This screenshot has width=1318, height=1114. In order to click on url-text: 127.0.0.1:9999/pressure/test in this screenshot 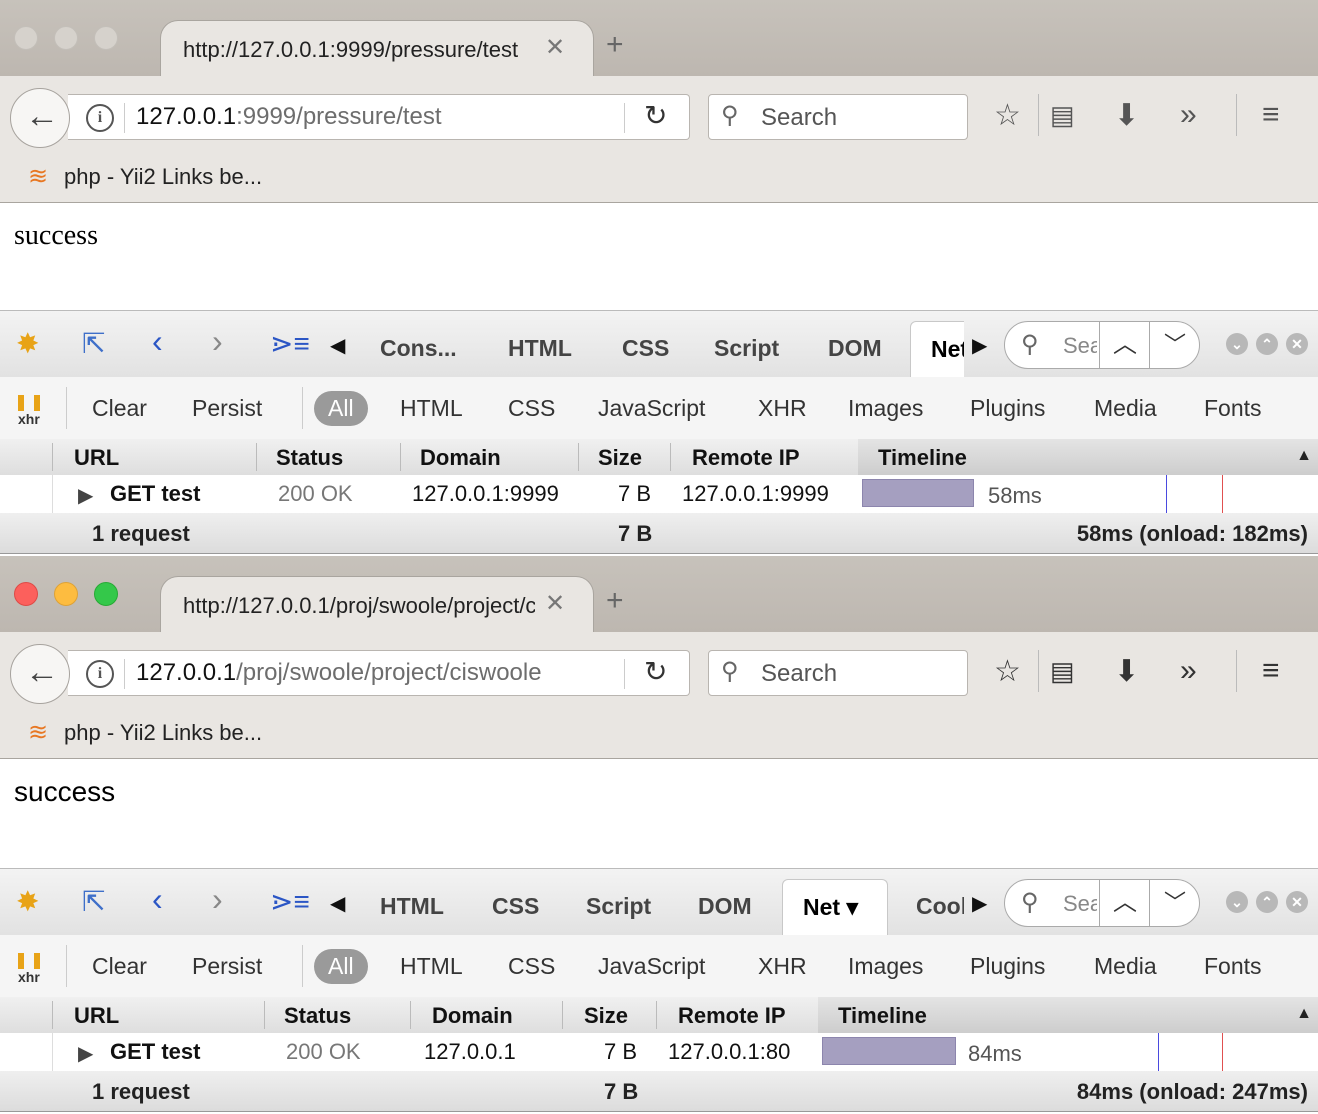, I will do `click(356, 117)`.